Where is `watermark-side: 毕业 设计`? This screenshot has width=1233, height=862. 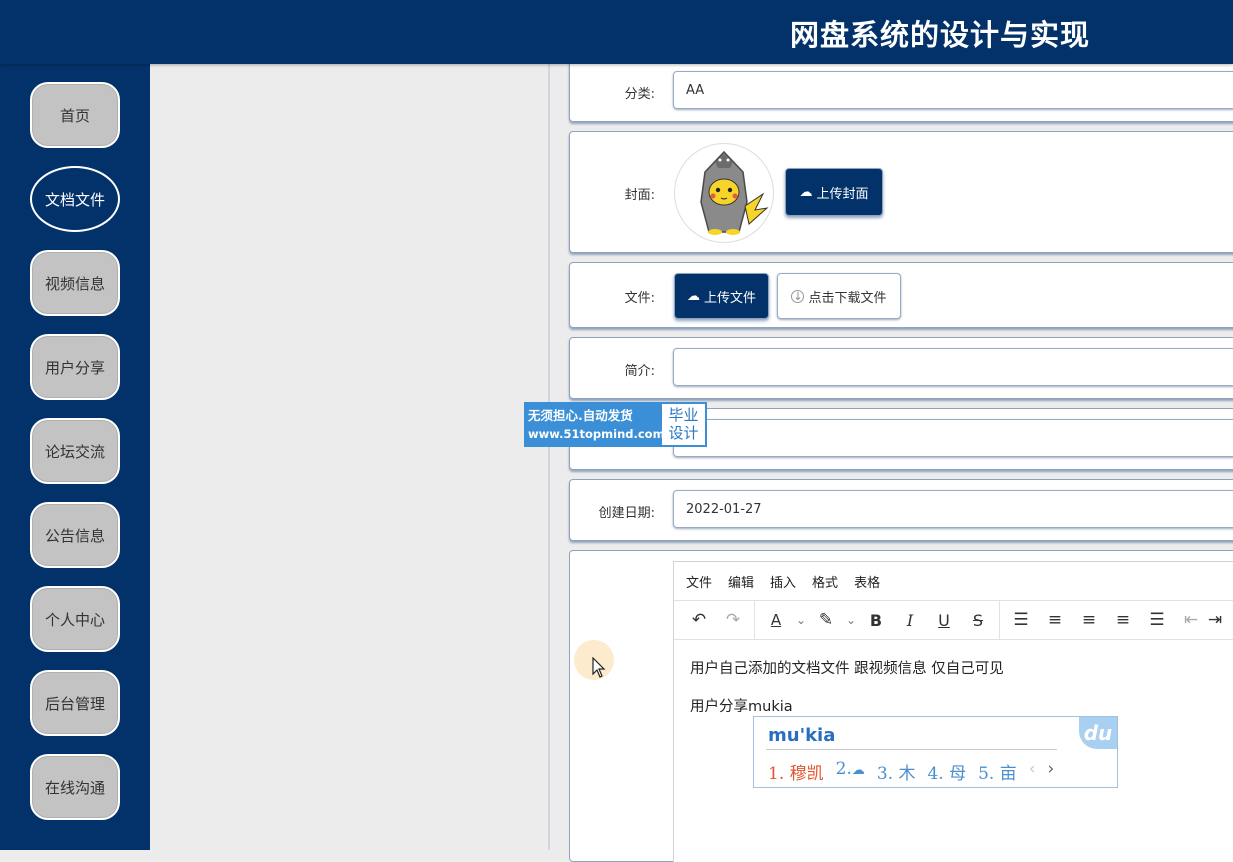 watermark-side: 毕业 设计 is located at coordinates (683, 424).